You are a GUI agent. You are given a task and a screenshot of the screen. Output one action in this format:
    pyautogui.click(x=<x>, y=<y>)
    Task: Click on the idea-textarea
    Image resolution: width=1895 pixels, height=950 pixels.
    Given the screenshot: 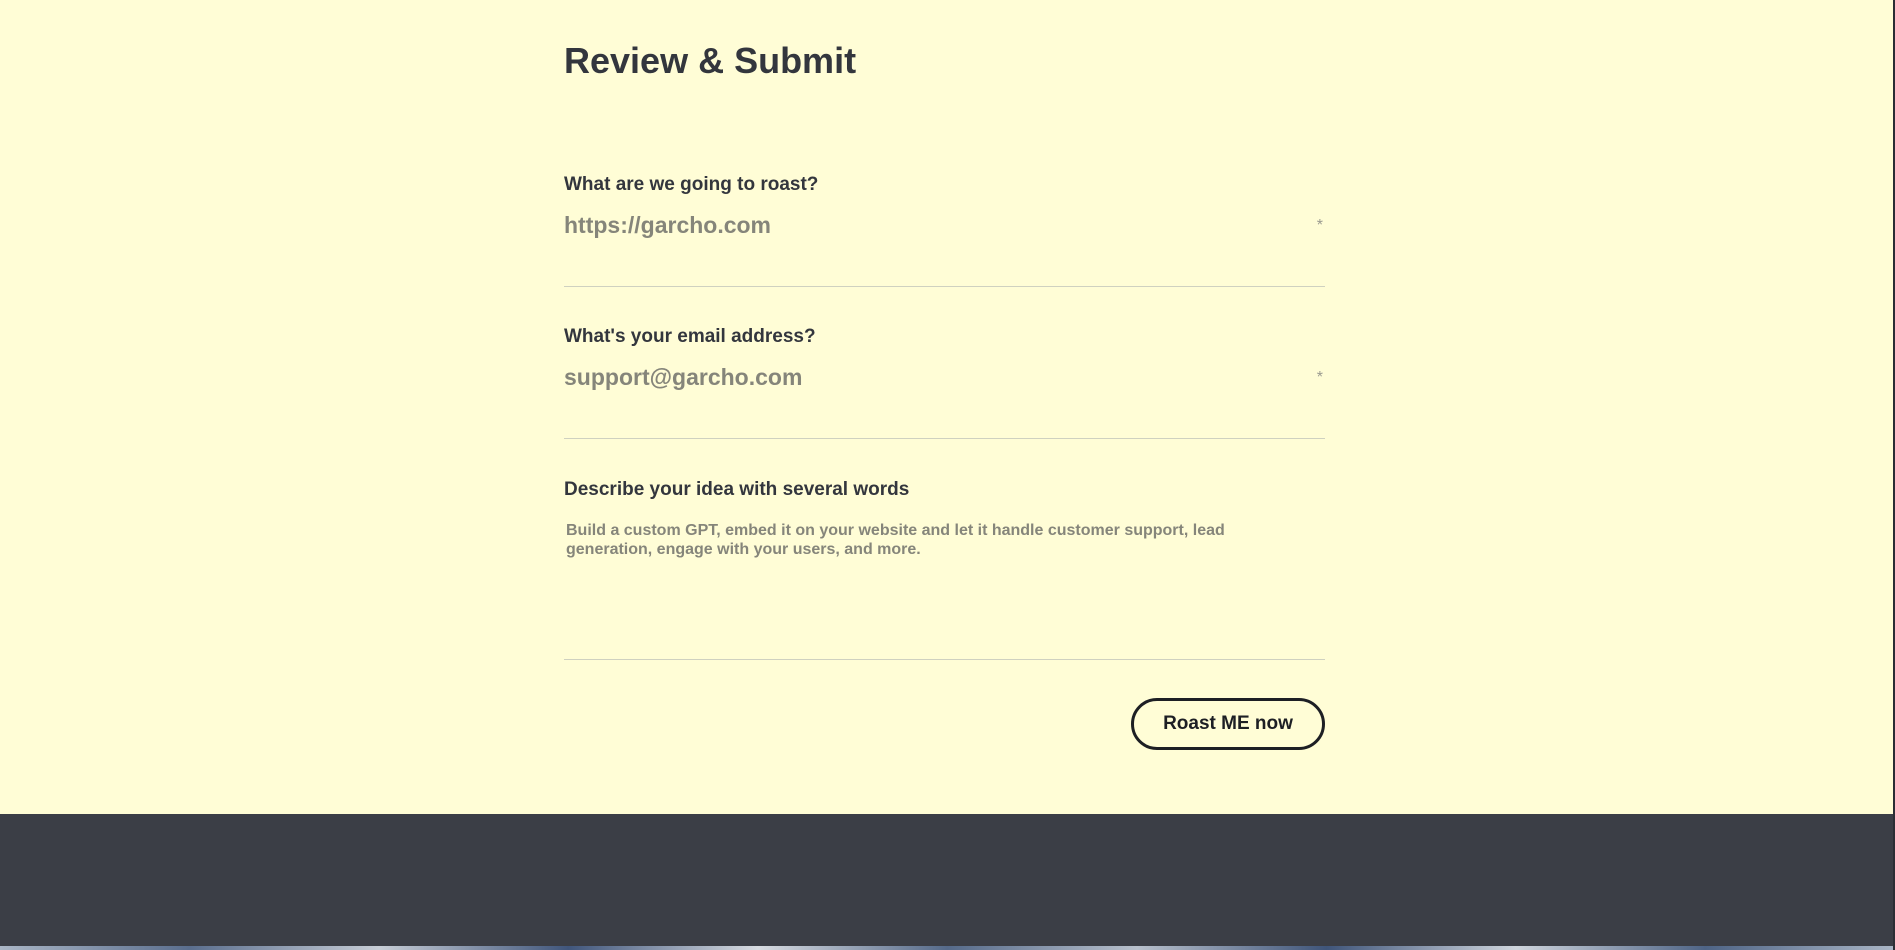 What is the action you would take?
    pyautogui.click(x=936, y=581)
    